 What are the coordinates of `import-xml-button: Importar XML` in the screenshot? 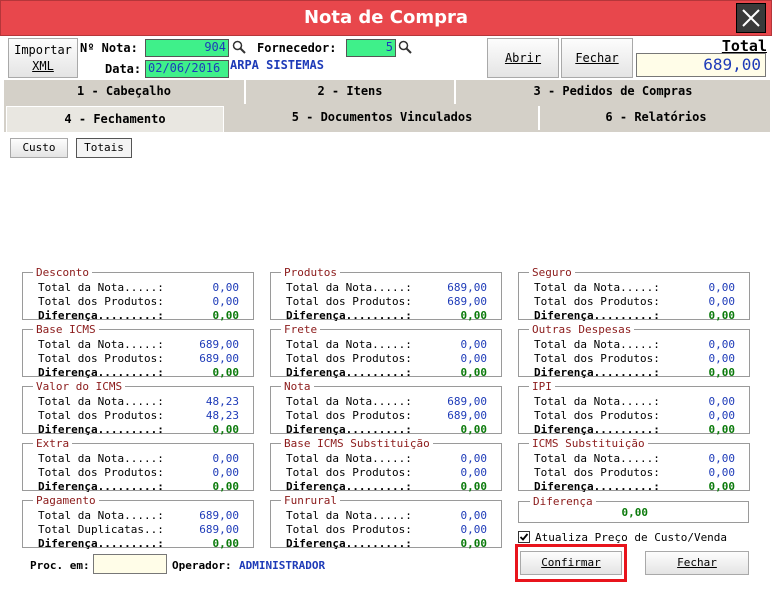 It's located at (43, 58).